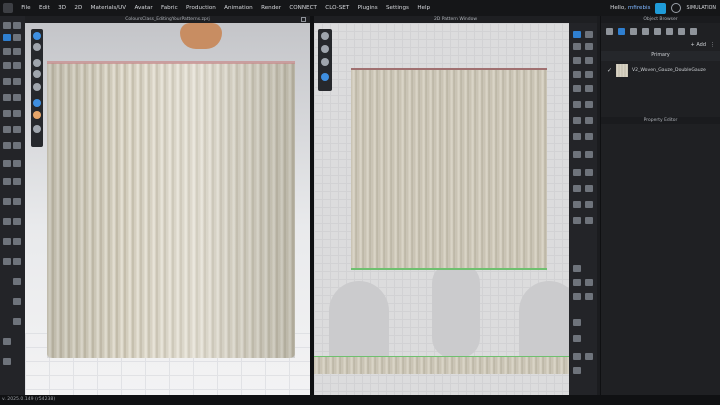  What do you see at coordinates (676, 8) in the screenshot?
I see `simulation-mode-icon` at bounding box center [676, 8].